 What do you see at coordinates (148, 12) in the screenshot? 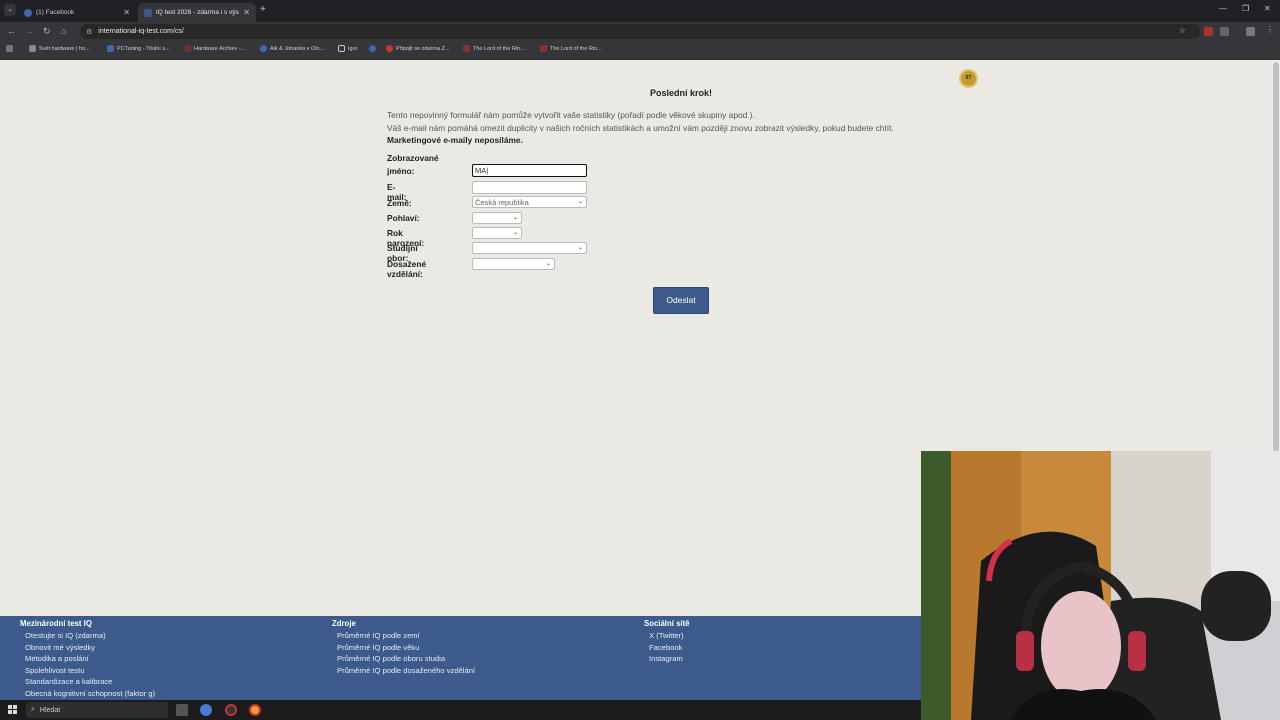
I see `iq-favicon-icon` at bounding box center [148, 12].